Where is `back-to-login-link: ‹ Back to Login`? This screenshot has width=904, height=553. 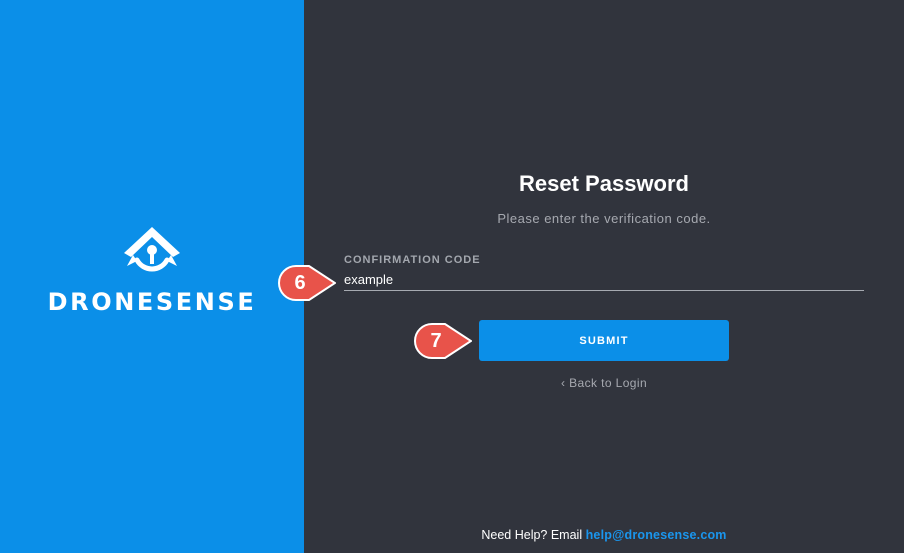 back-to-login-link: ‹ Back to Login is located at coordinates (604, 383).